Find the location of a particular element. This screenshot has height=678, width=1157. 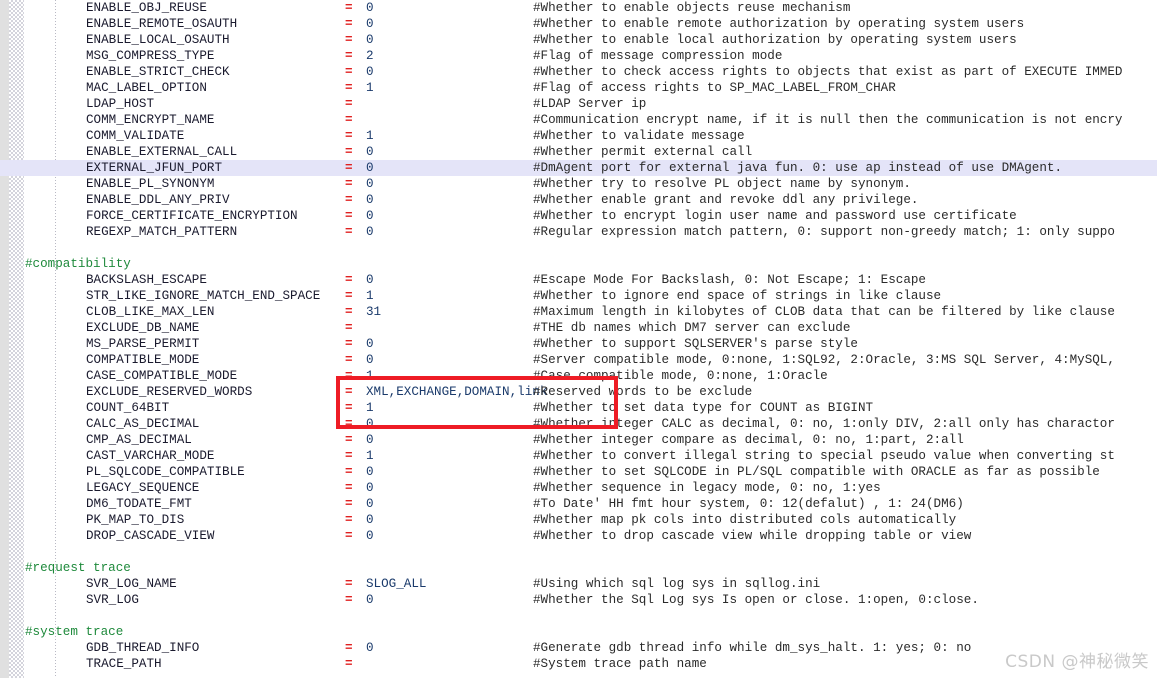

parameter-name: MSG_COMPRESS_TYPE is located at coordinates (150, 56).